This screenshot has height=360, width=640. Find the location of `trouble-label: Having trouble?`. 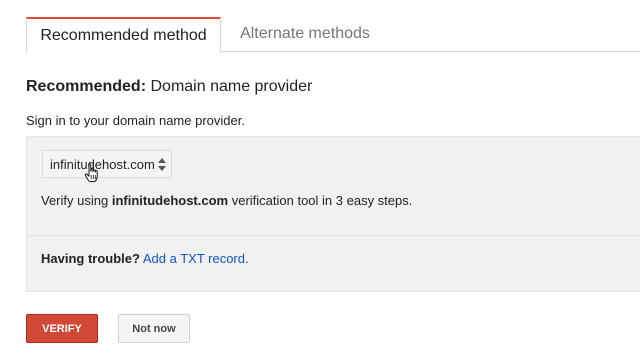

trouble-label: Having trouble? is located at coordinates (90, 258).